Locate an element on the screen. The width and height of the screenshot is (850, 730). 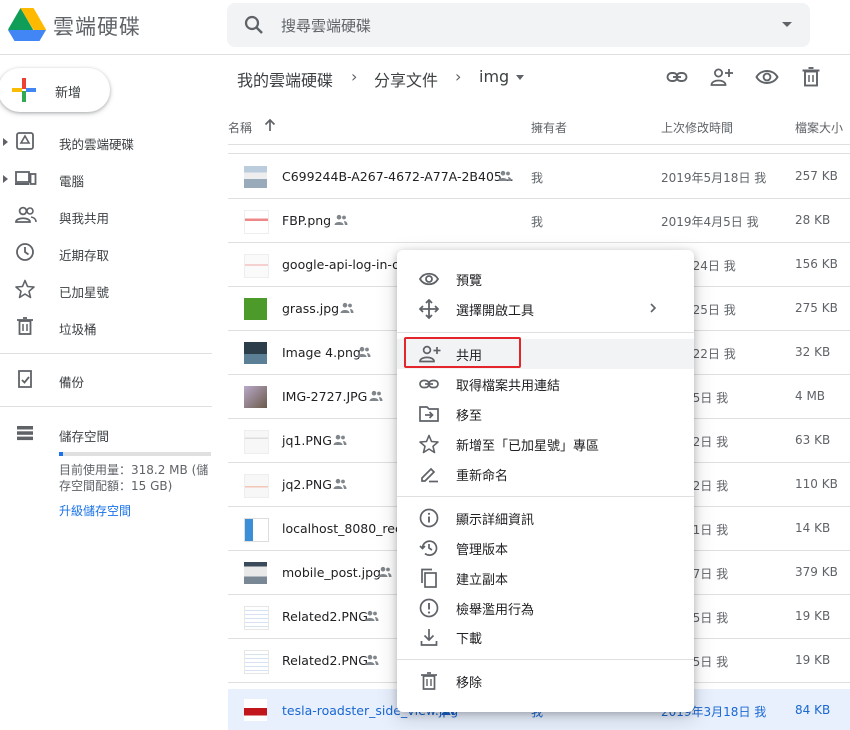
file-name: jq1.PNG is located at coordinates (307, 440).